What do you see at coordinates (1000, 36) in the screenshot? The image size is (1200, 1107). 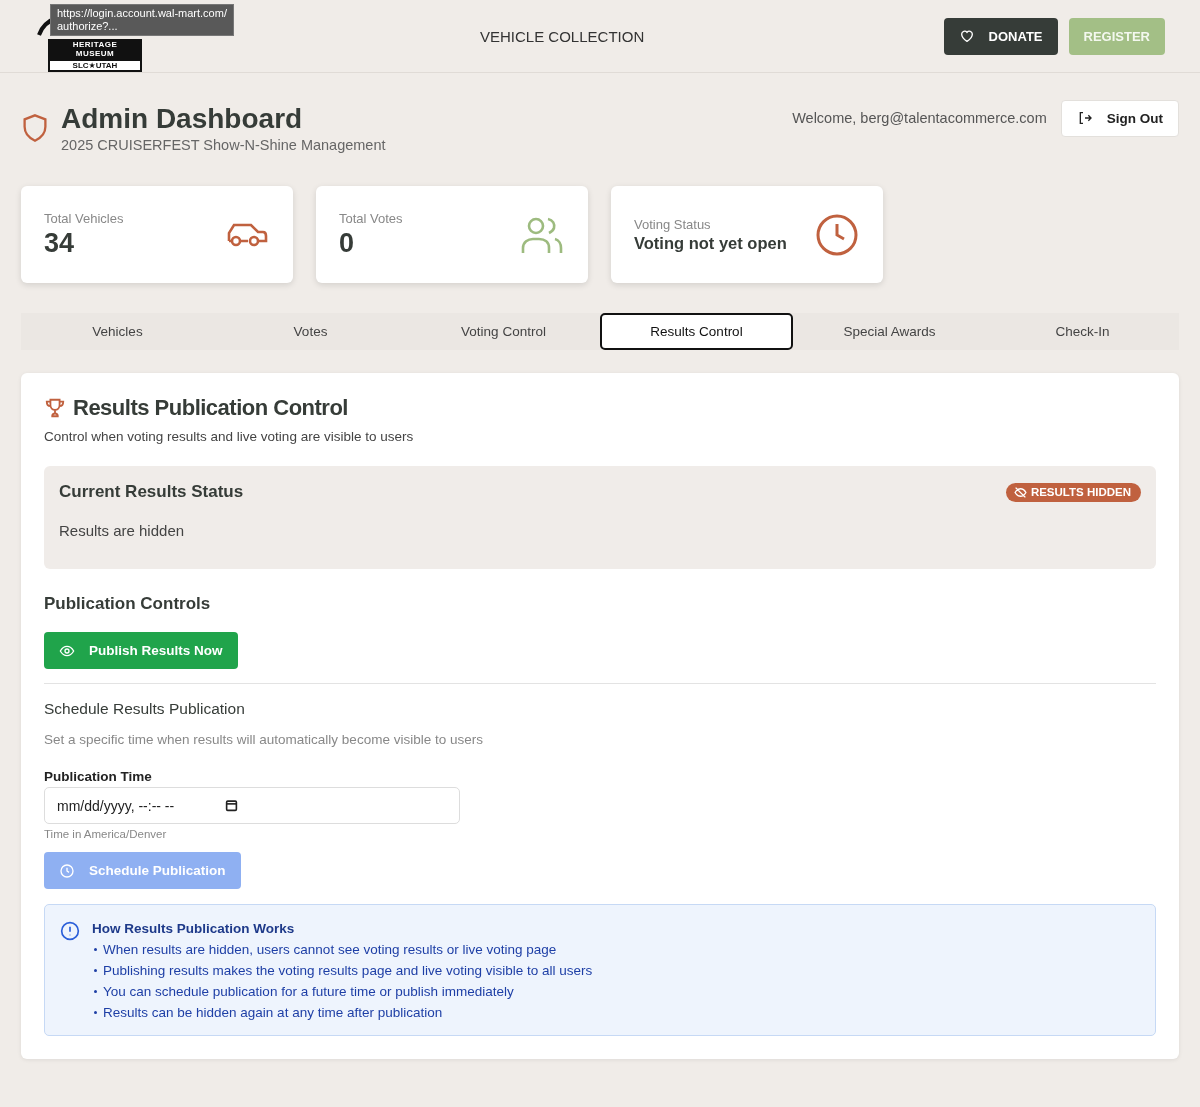 I see `donate-button: DONATE` at bounding box center [1000, 36].